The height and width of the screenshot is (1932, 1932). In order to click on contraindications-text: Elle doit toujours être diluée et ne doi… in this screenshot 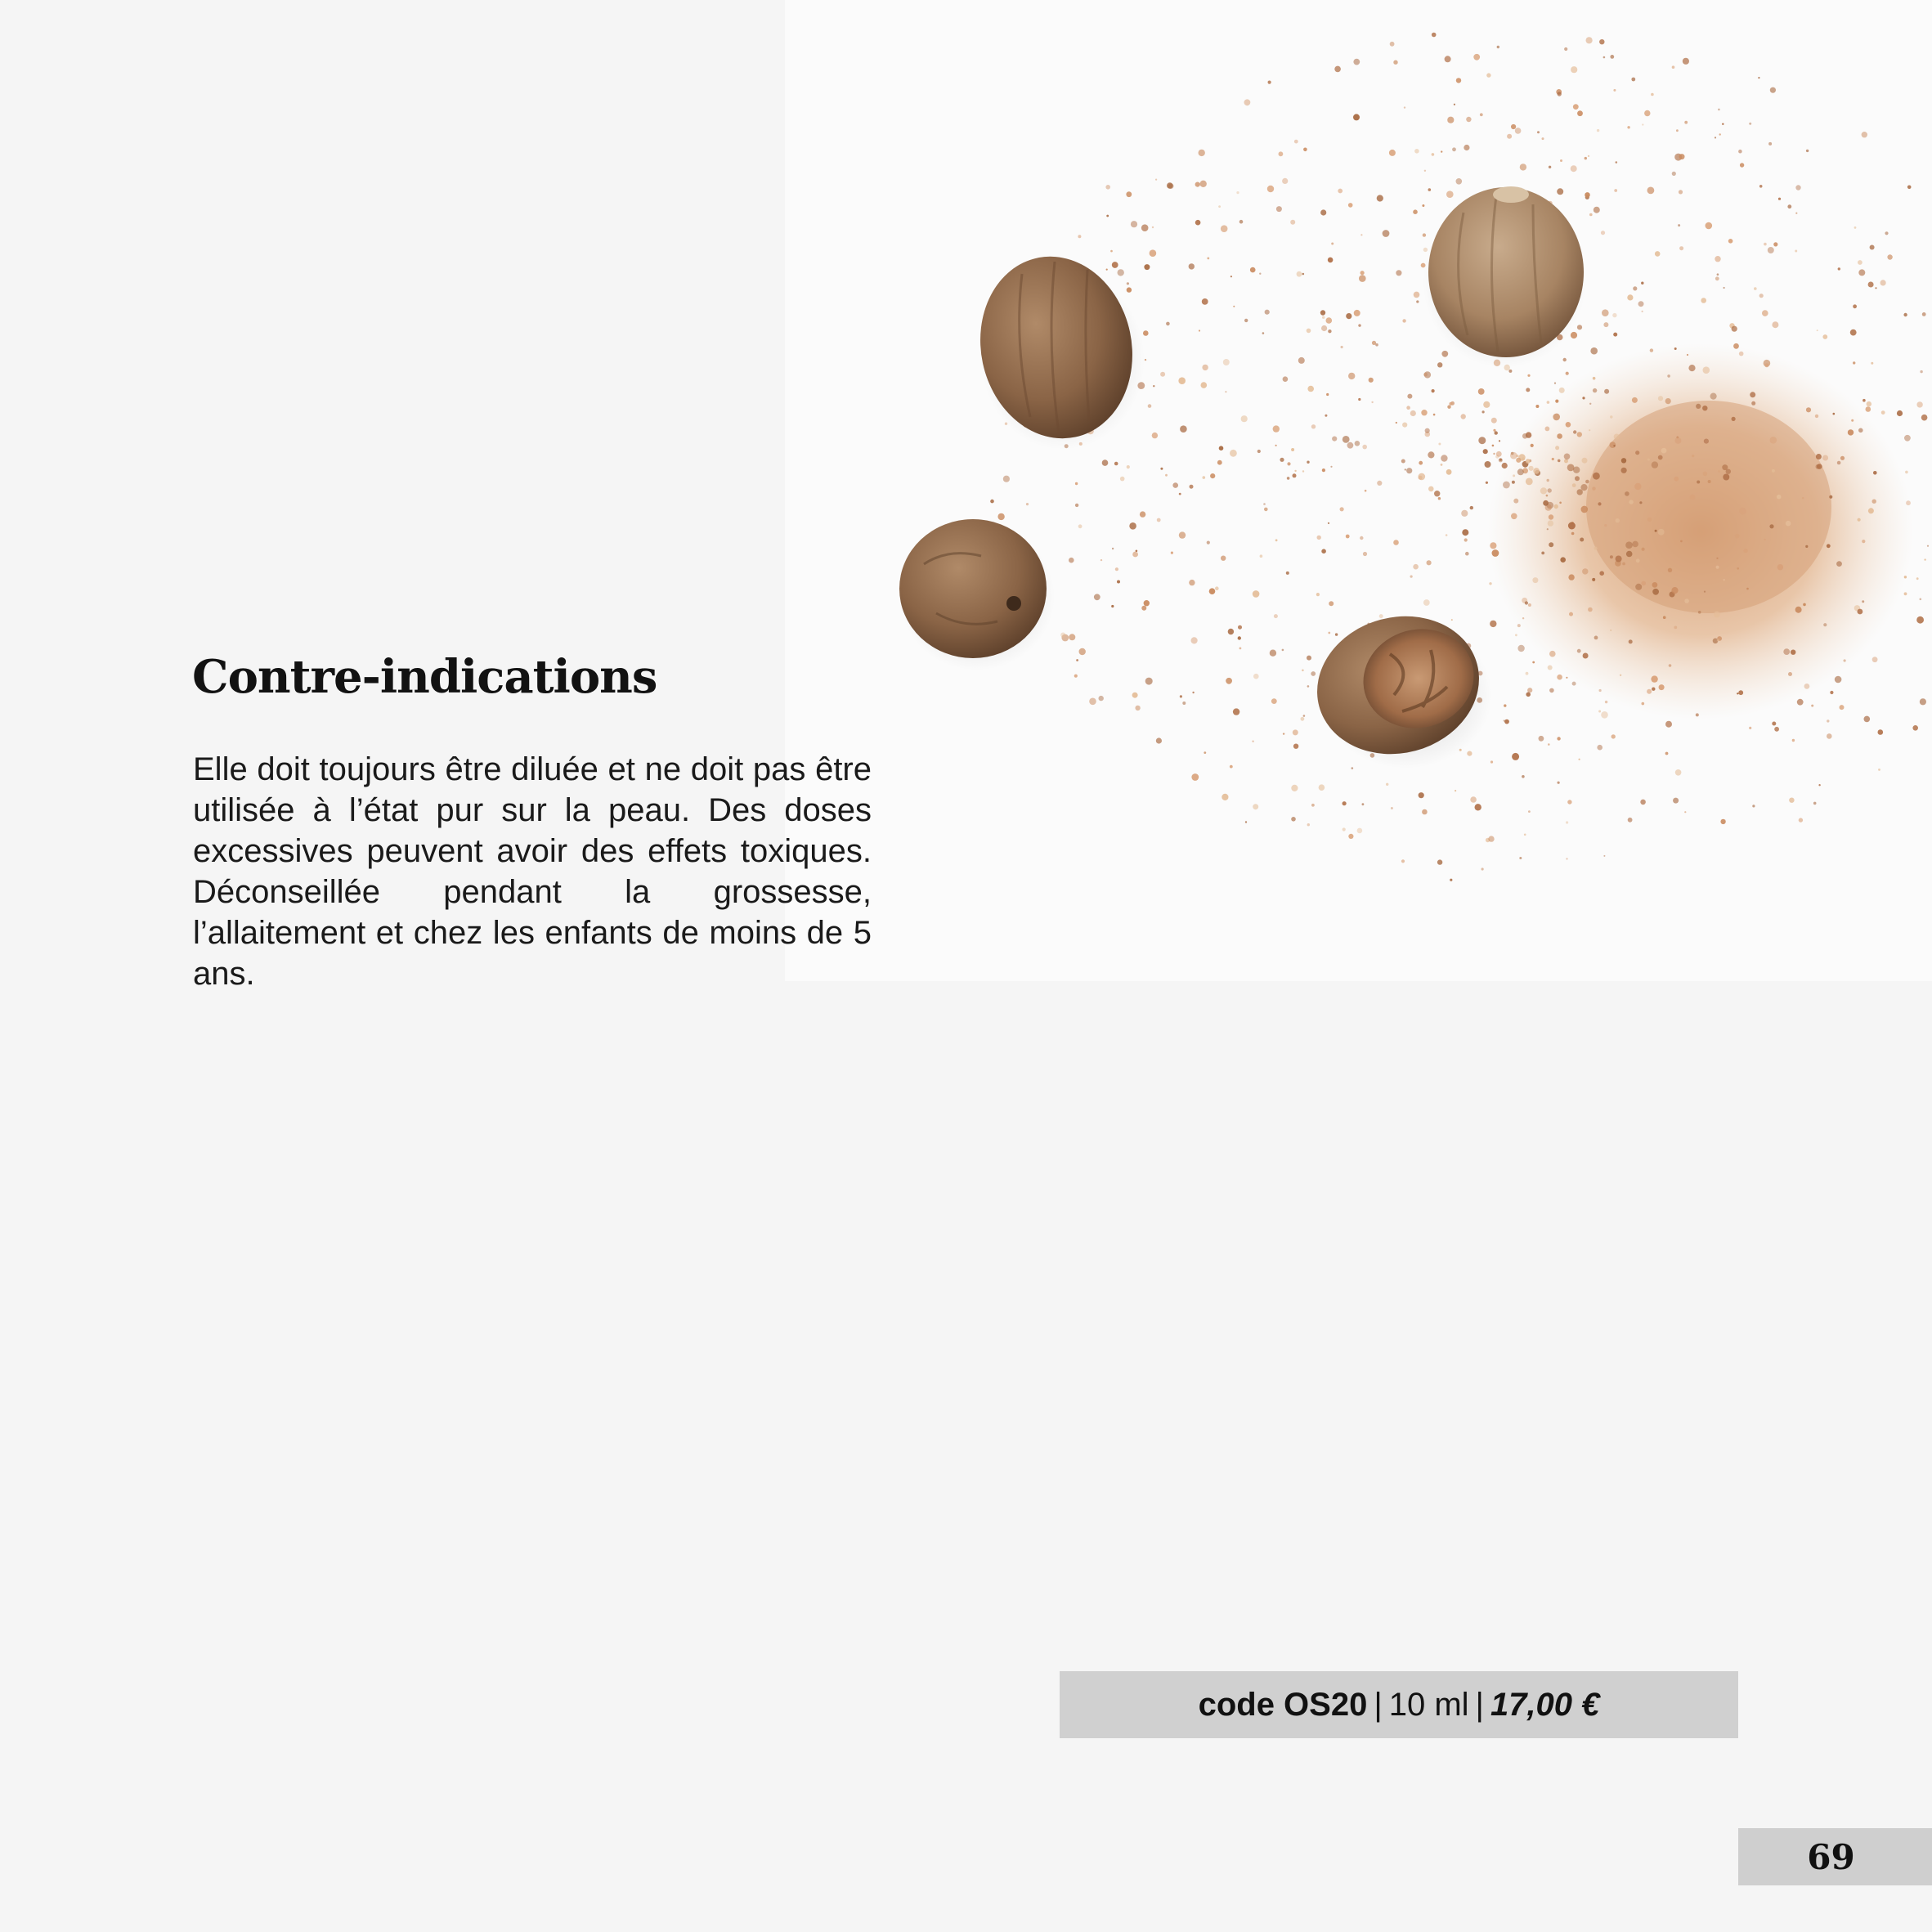, I will do `click(532, 871)`.